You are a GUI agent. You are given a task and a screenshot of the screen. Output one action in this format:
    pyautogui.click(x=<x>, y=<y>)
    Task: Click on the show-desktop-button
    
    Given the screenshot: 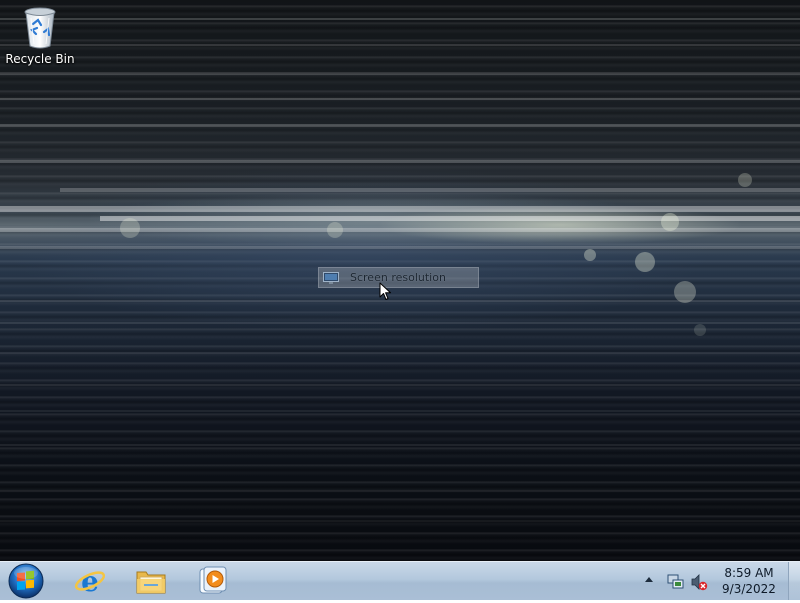 What is the action you would take?
    pyautogui.click(x=794, y=581)
    